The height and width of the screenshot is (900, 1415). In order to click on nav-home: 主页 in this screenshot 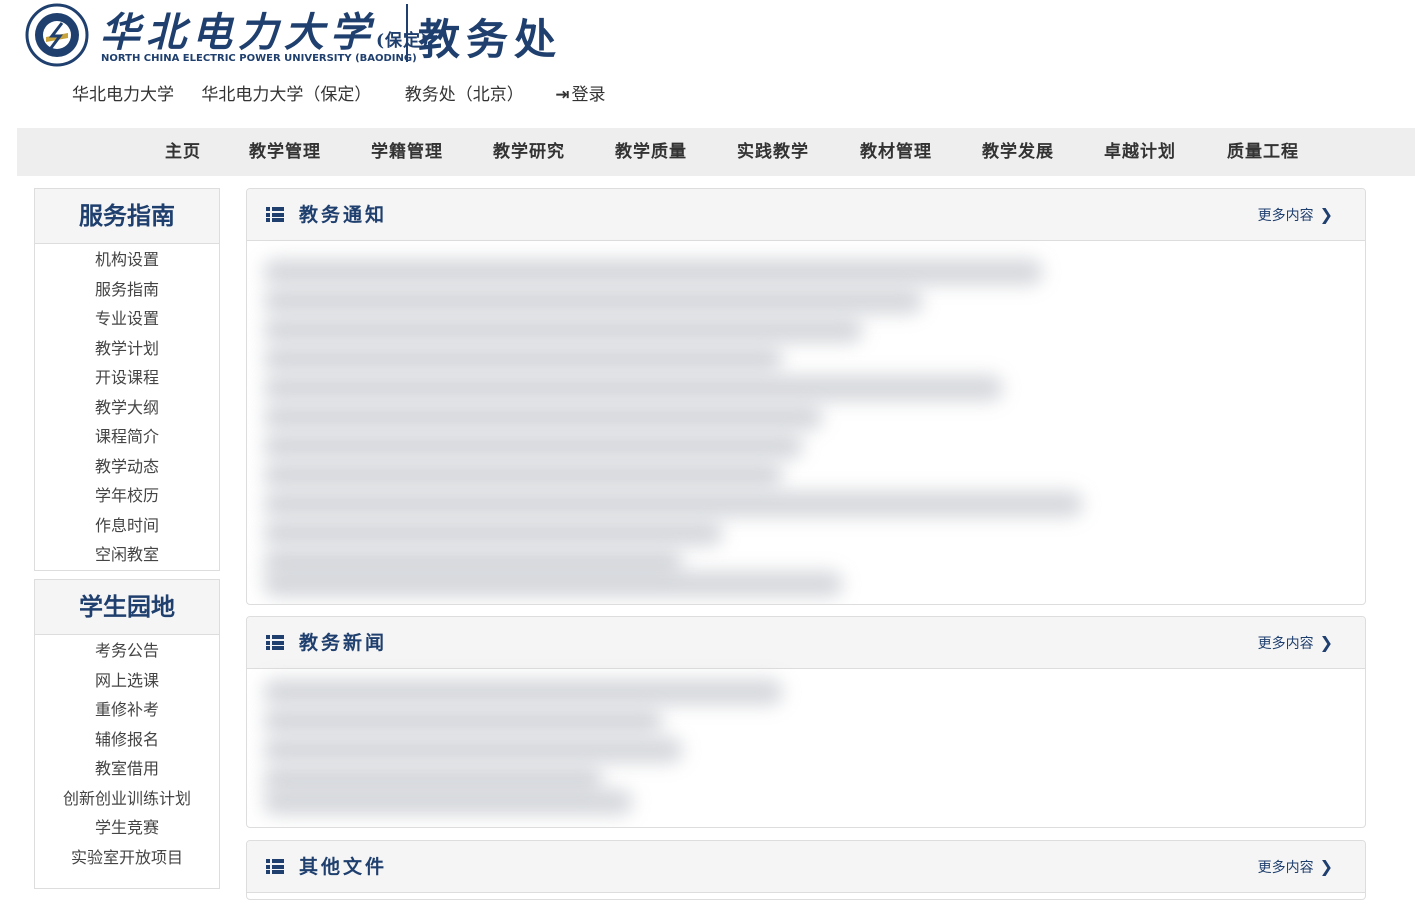, I will do `click(183, 152)`.